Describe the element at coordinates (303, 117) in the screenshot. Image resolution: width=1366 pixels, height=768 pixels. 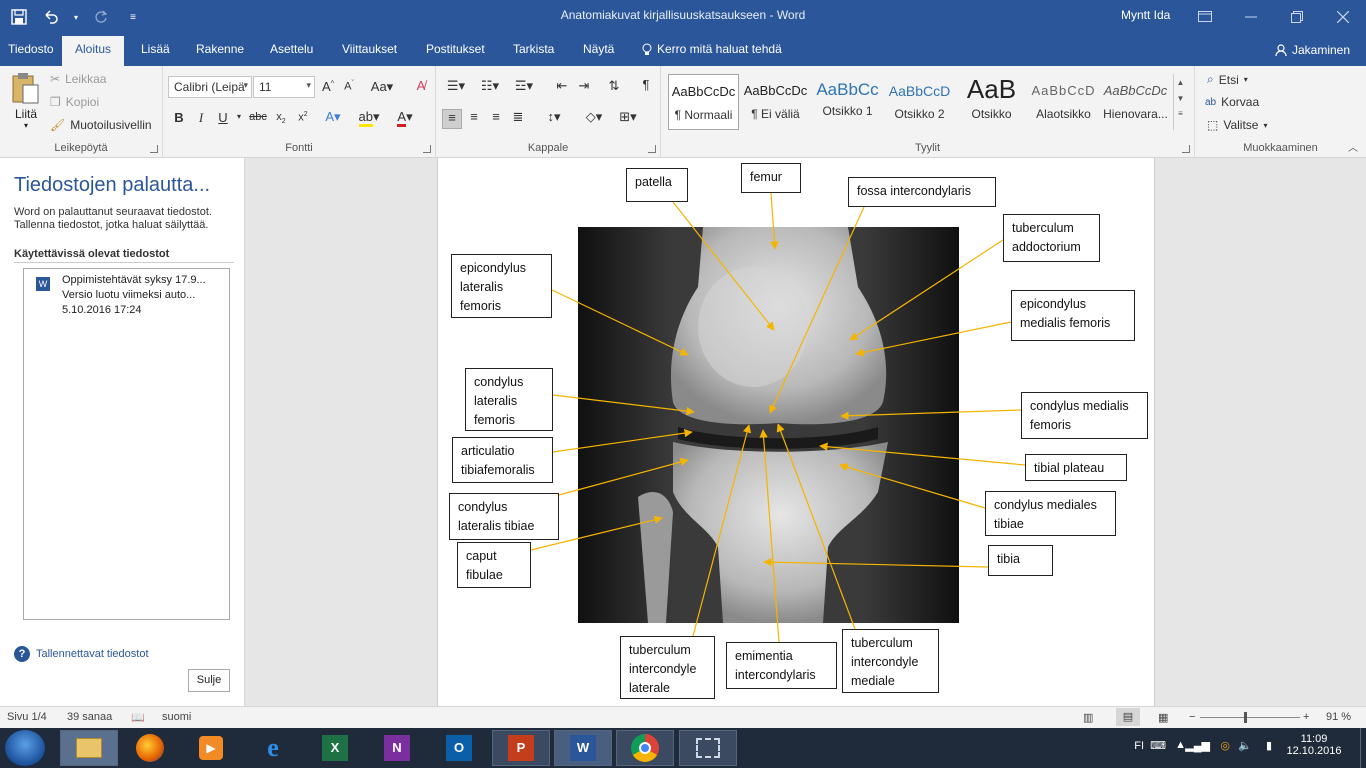
I see `superscript-icon: x2` at that location.